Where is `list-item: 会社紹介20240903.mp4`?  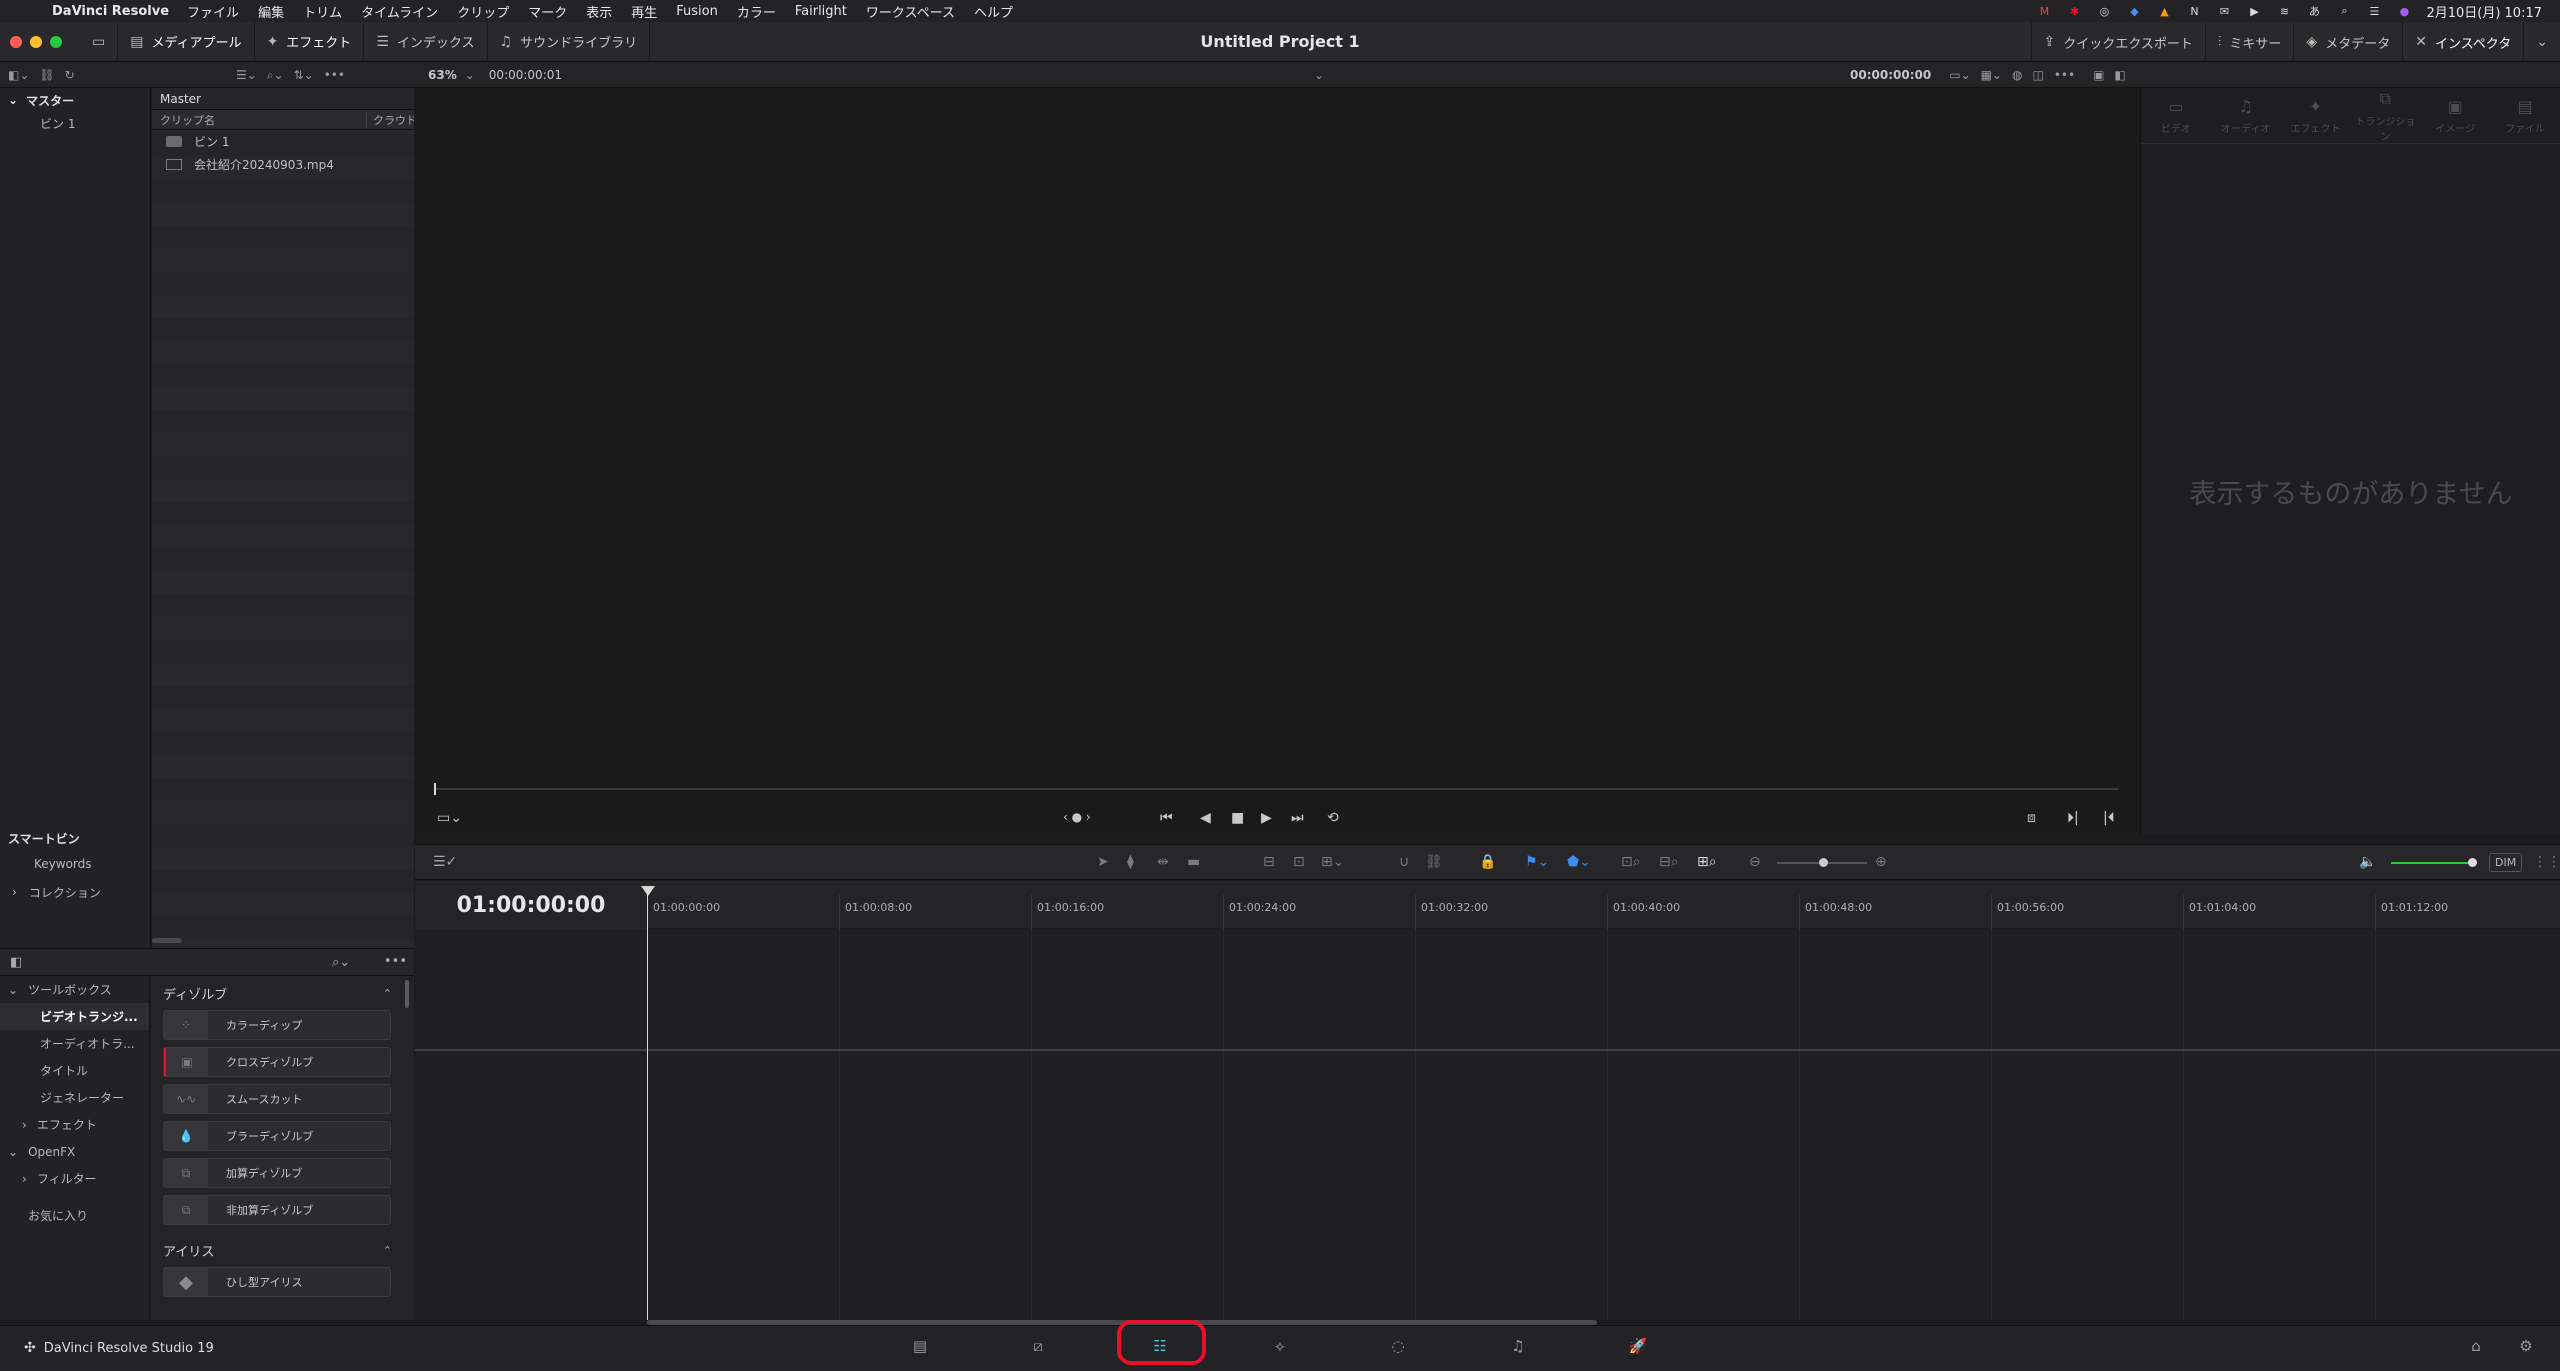
list-item: 会社紹介20240903.mp4 is located at coordinates (283, 164).